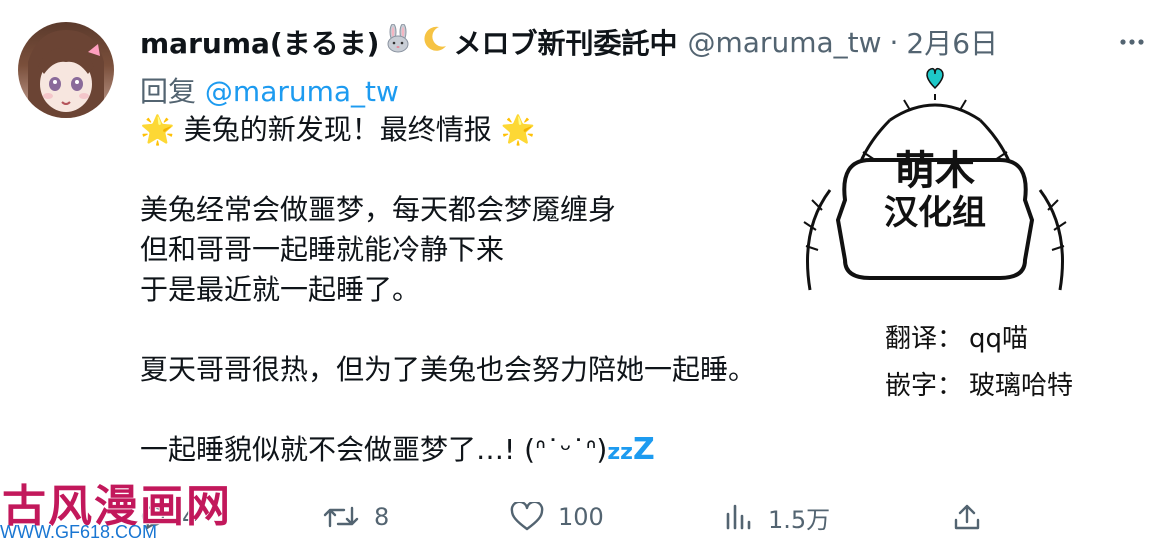  I want to click on zzz-emoji: zzZ, so click(630, 449).